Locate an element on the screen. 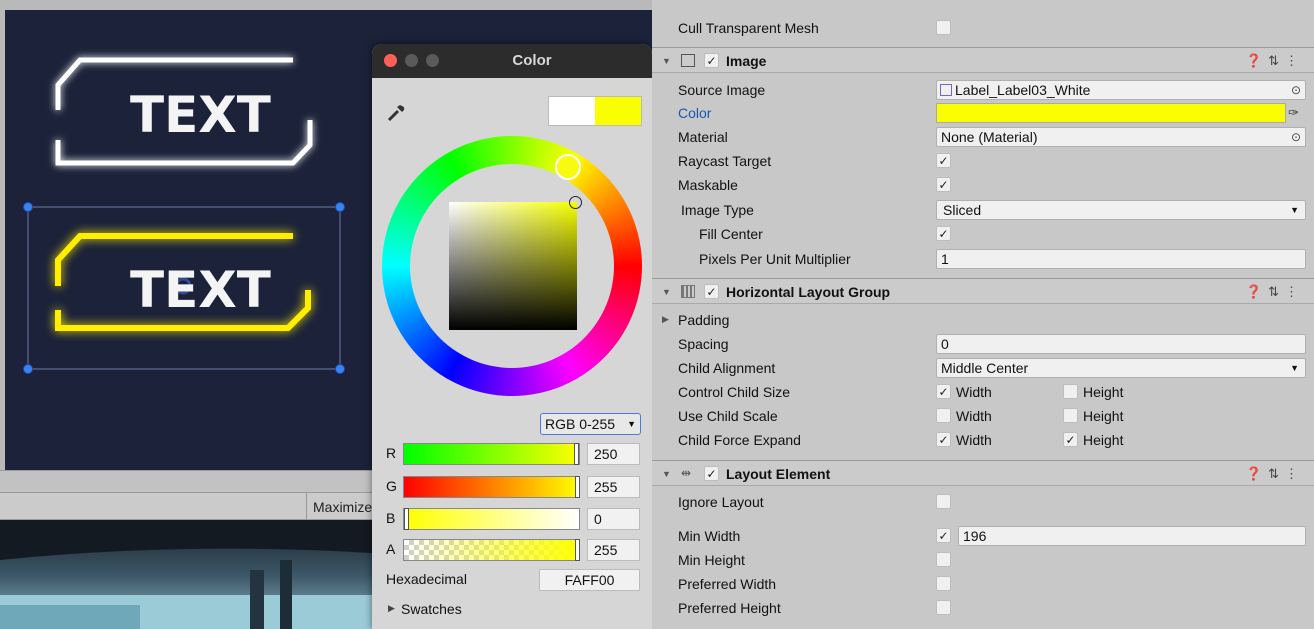  row-raycast-target: Raycast Target ✓ is located at coordinates (983, 161).